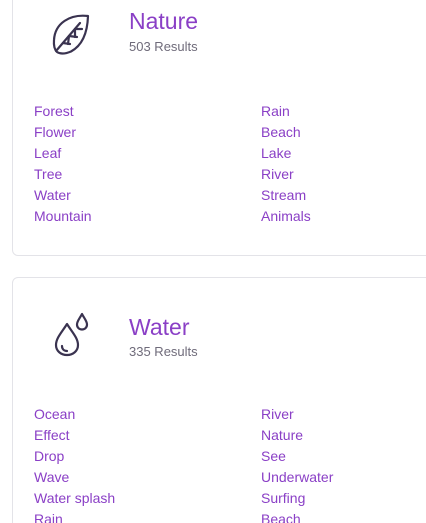  I want to click on tag-link: Forest, so click(63, 111).